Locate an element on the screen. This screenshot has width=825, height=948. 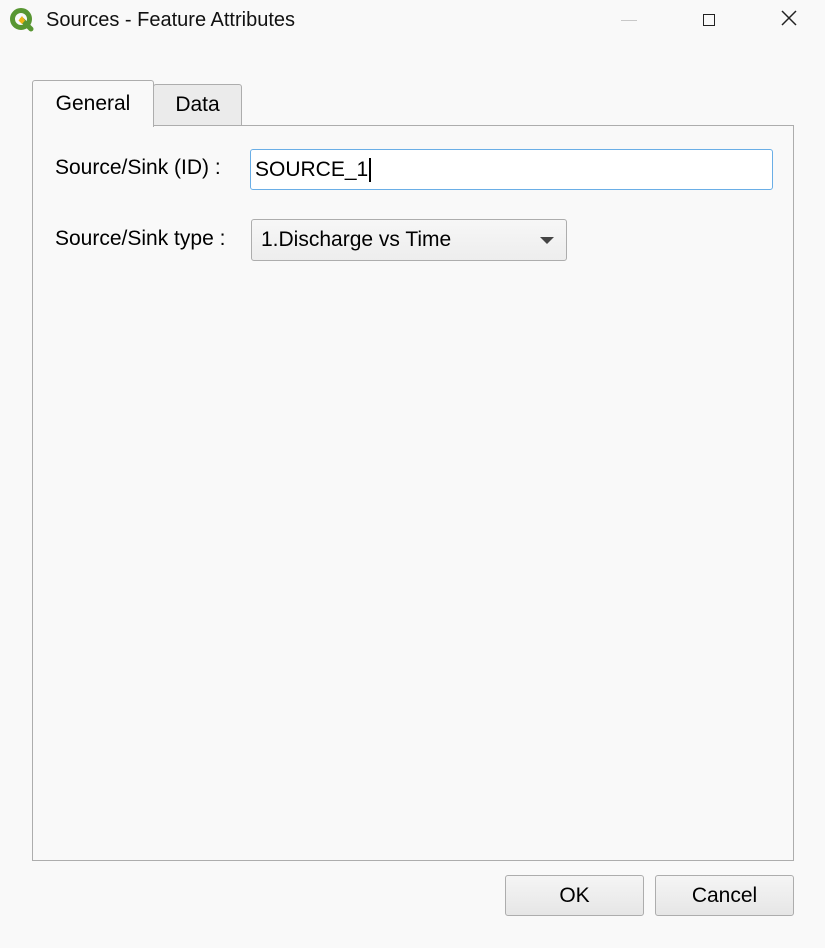
window-title: Sources - Feature Attributes is located at coordinates (171, 20).